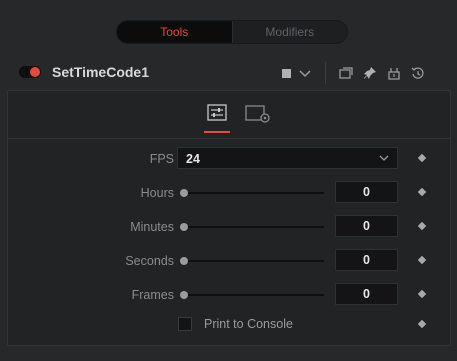 This screenshot has width=457, height=361. What do you see at coordinates (289, 32) in the screenshot?
I see `tab-modifiers: Modifiers` at bounding box center [289, 32].